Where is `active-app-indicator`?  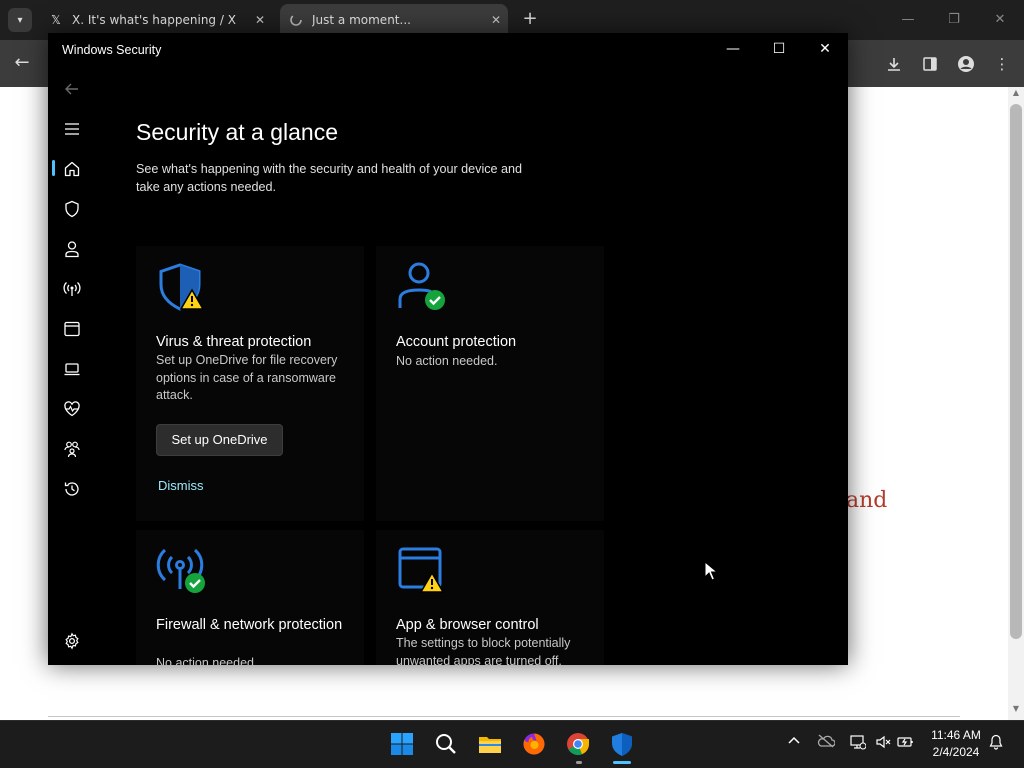 active-app-indicator is located at coordinates (622, 762).